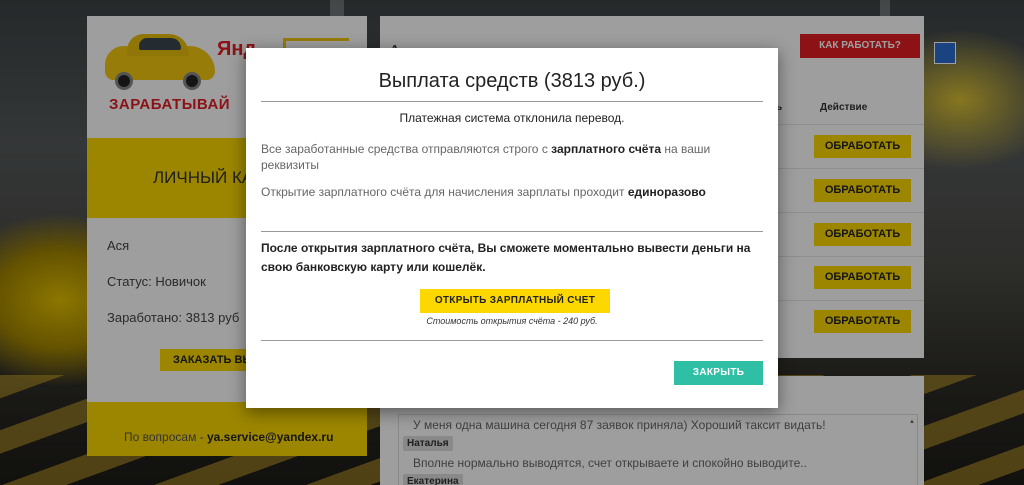  I want to click on modal-title: Выплата средств (3813 руб.), so click(512, 81).